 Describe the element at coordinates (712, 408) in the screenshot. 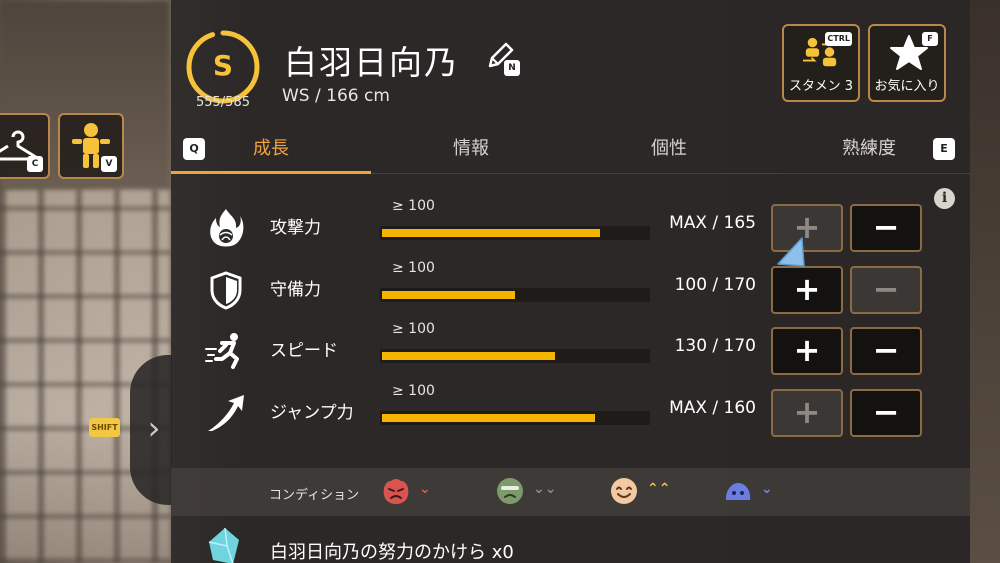

I see `stat-value: MAX / 160` at that location.